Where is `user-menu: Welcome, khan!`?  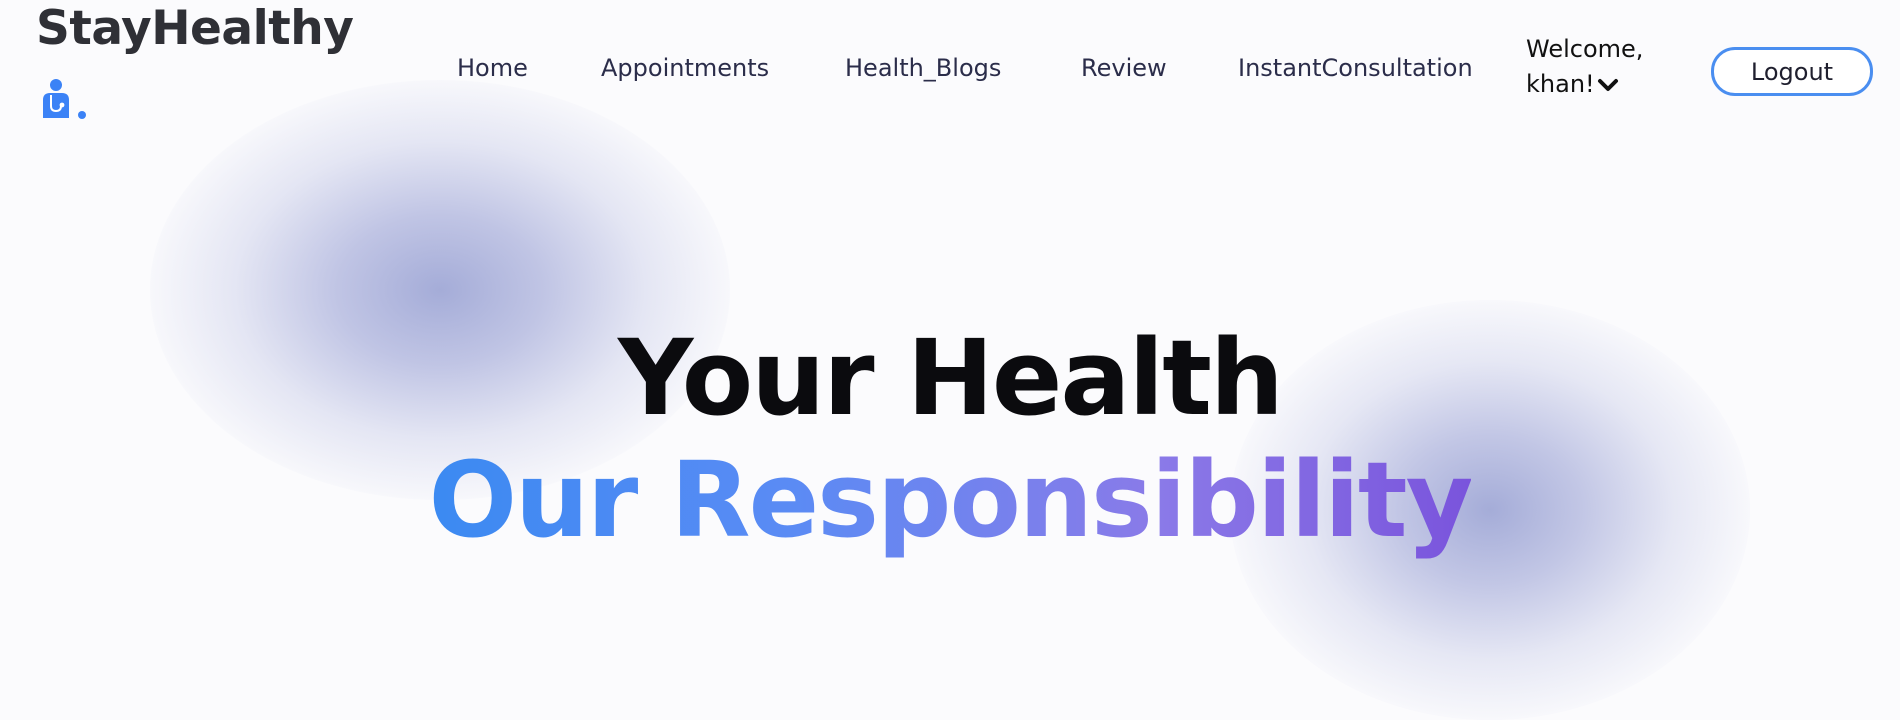
user-menu: Welcome, khan! is located at coordinates (1584, 67).